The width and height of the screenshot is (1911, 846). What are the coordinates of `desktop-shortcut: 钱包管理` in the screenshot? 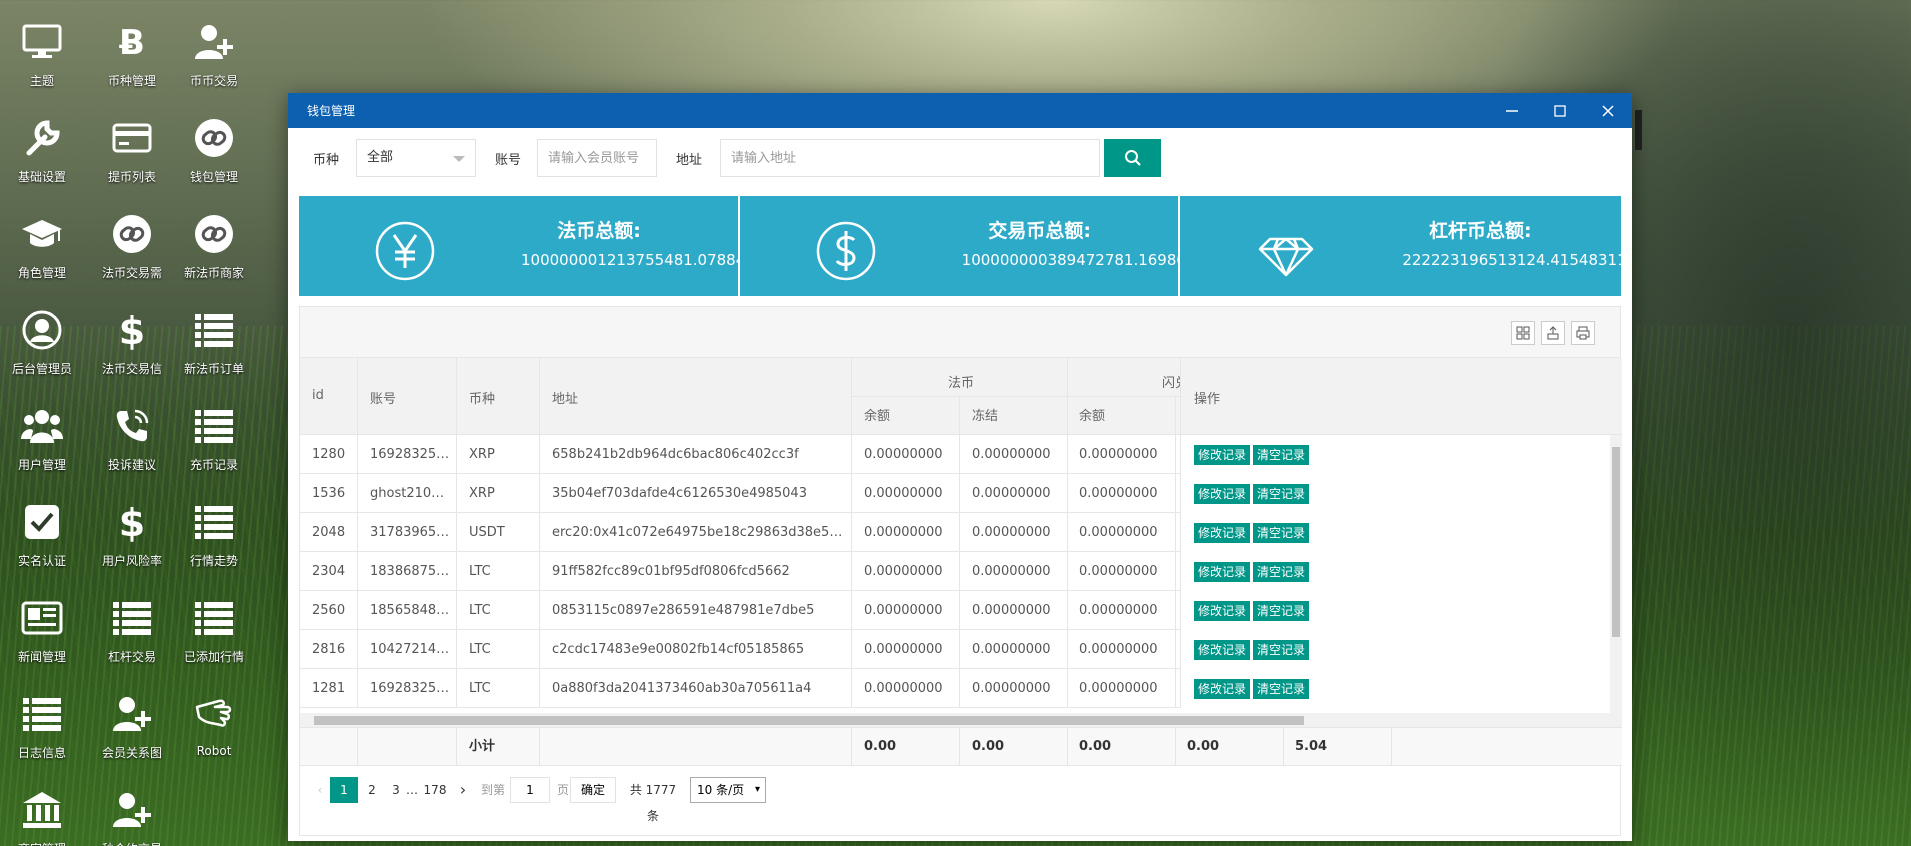 It's located at (214, 150).